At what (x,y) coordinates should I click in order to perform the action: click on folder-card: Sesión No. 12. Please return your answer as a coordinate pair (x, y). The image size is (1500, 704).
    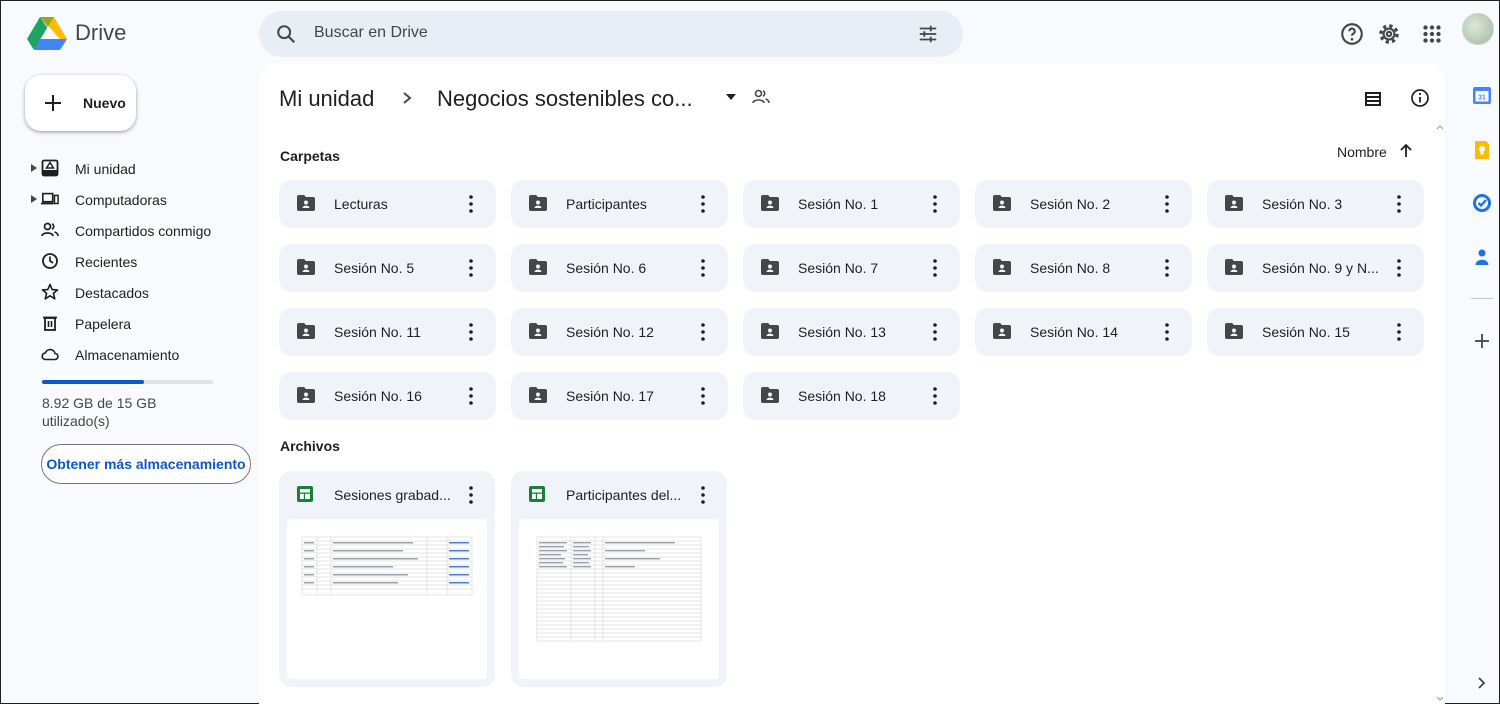
    Looking at the image, I should click on (619, 332).